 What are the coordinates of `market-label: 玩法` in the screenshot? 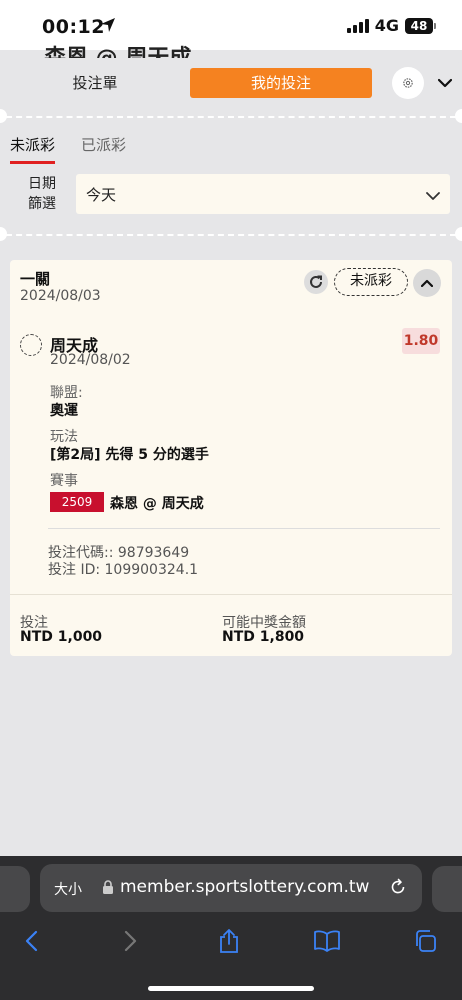 It's located at (64, 437).